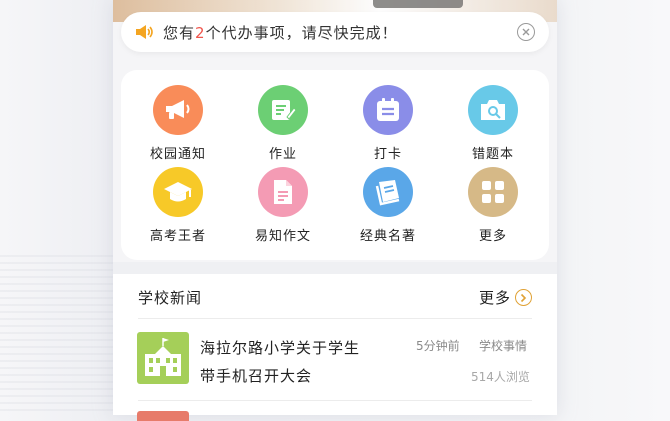 Image resolution: width=670 pixels, height=421 pixels. I want to click on grid-item-label: 更多, so click(492, 236).